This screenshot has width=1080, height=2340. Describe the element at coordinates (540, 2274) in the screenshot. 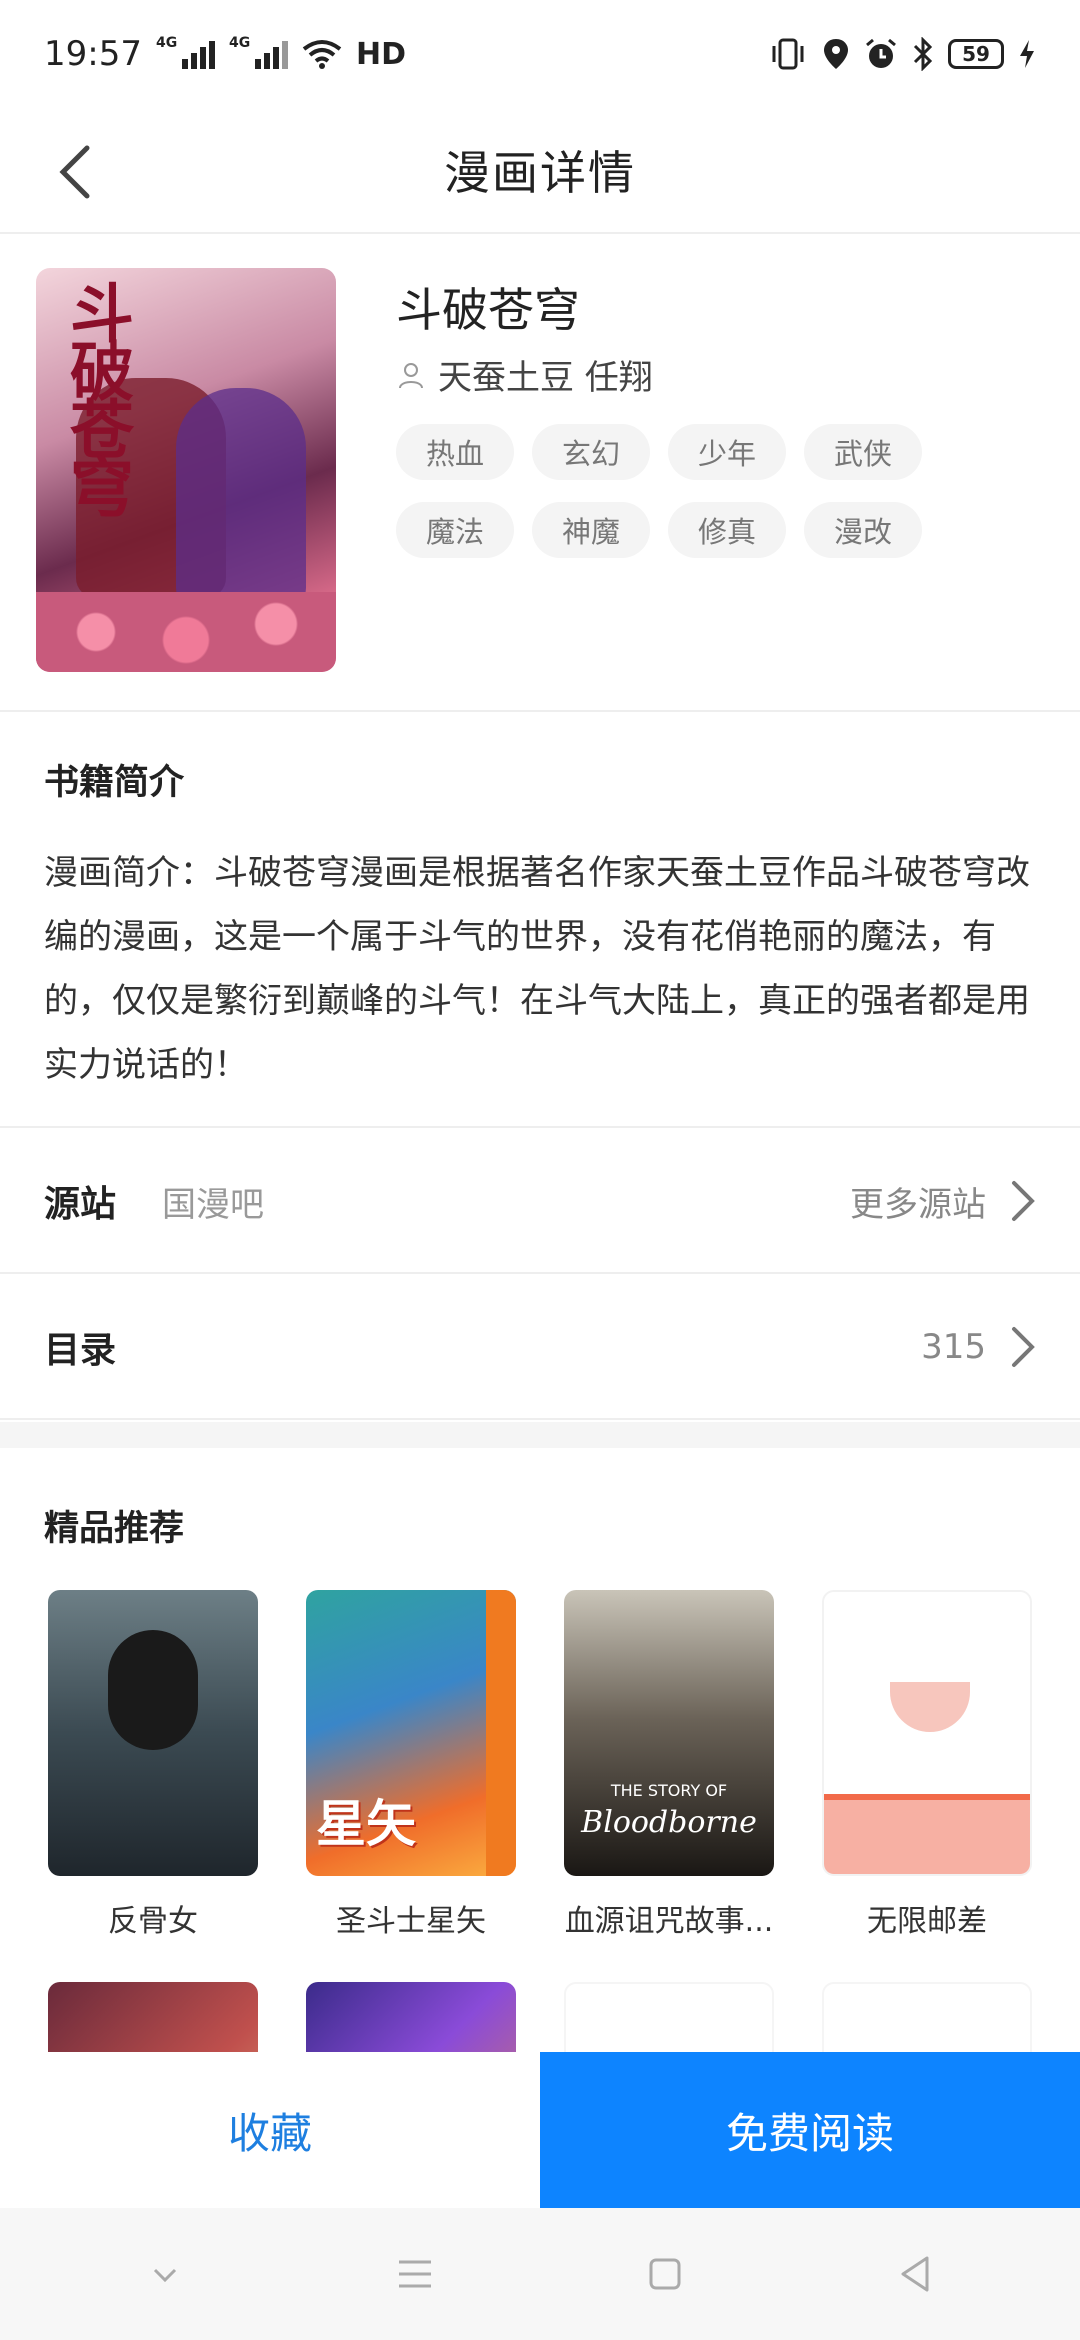

I see `system-nav-bar` at that location.